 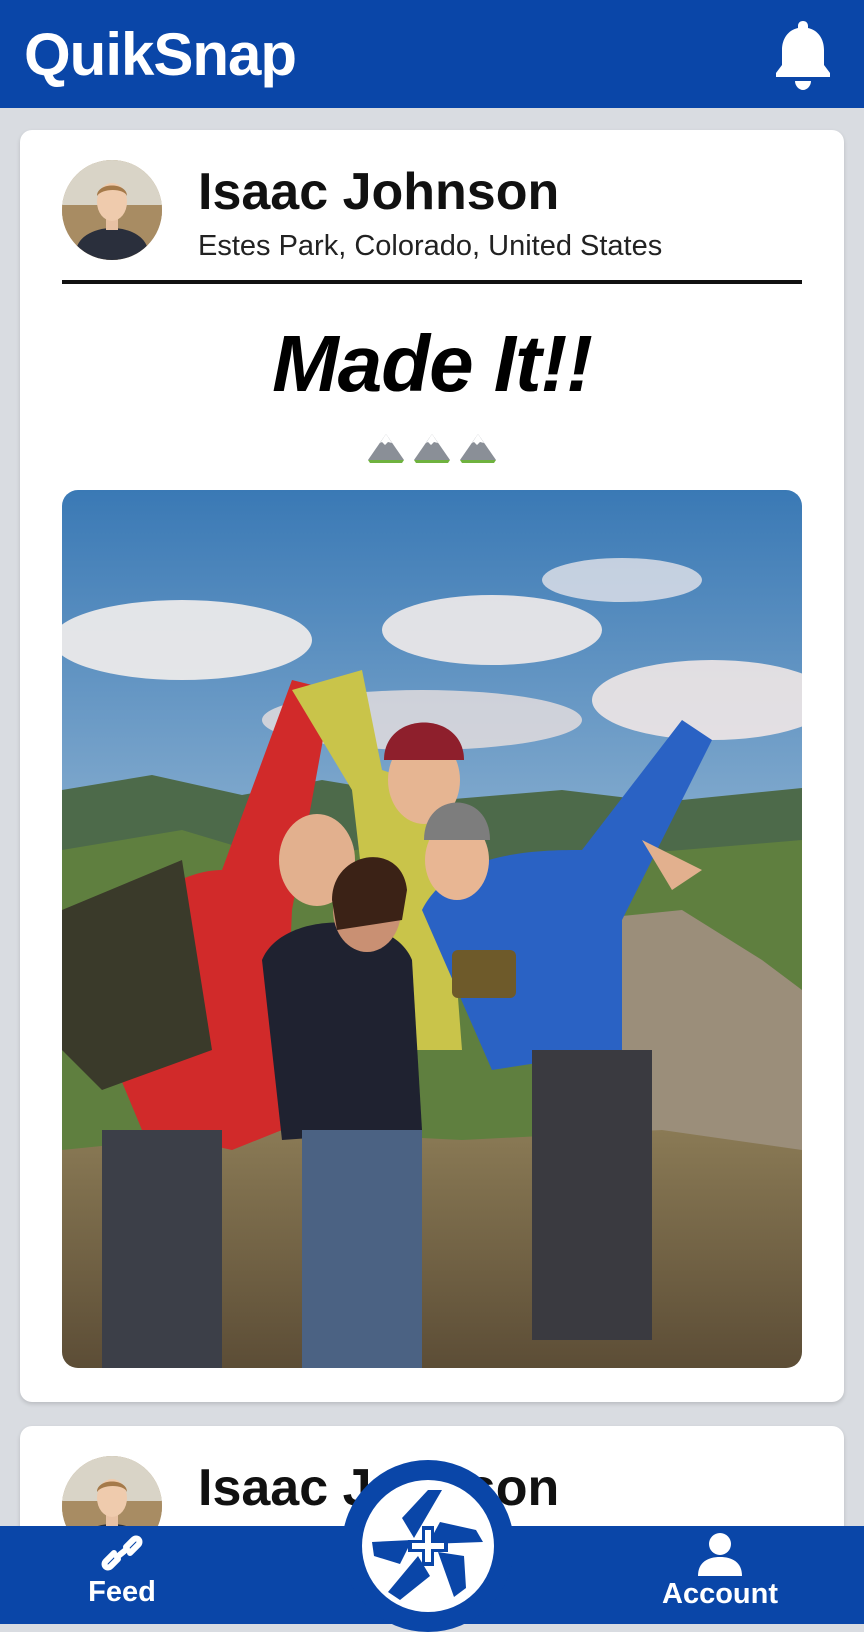 I want to click on link-icon, so click(x=122, y=1553).